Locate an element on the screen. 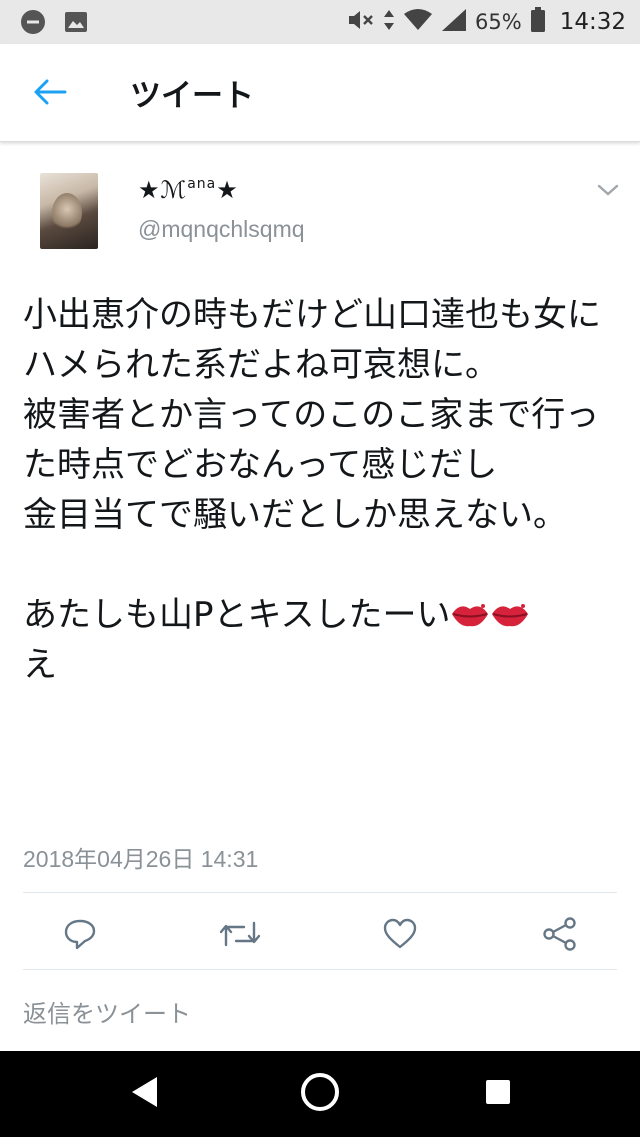 The width and height of the screenshot is (640, 1137). data-arrows-icon is located at coordinates (389, 22).